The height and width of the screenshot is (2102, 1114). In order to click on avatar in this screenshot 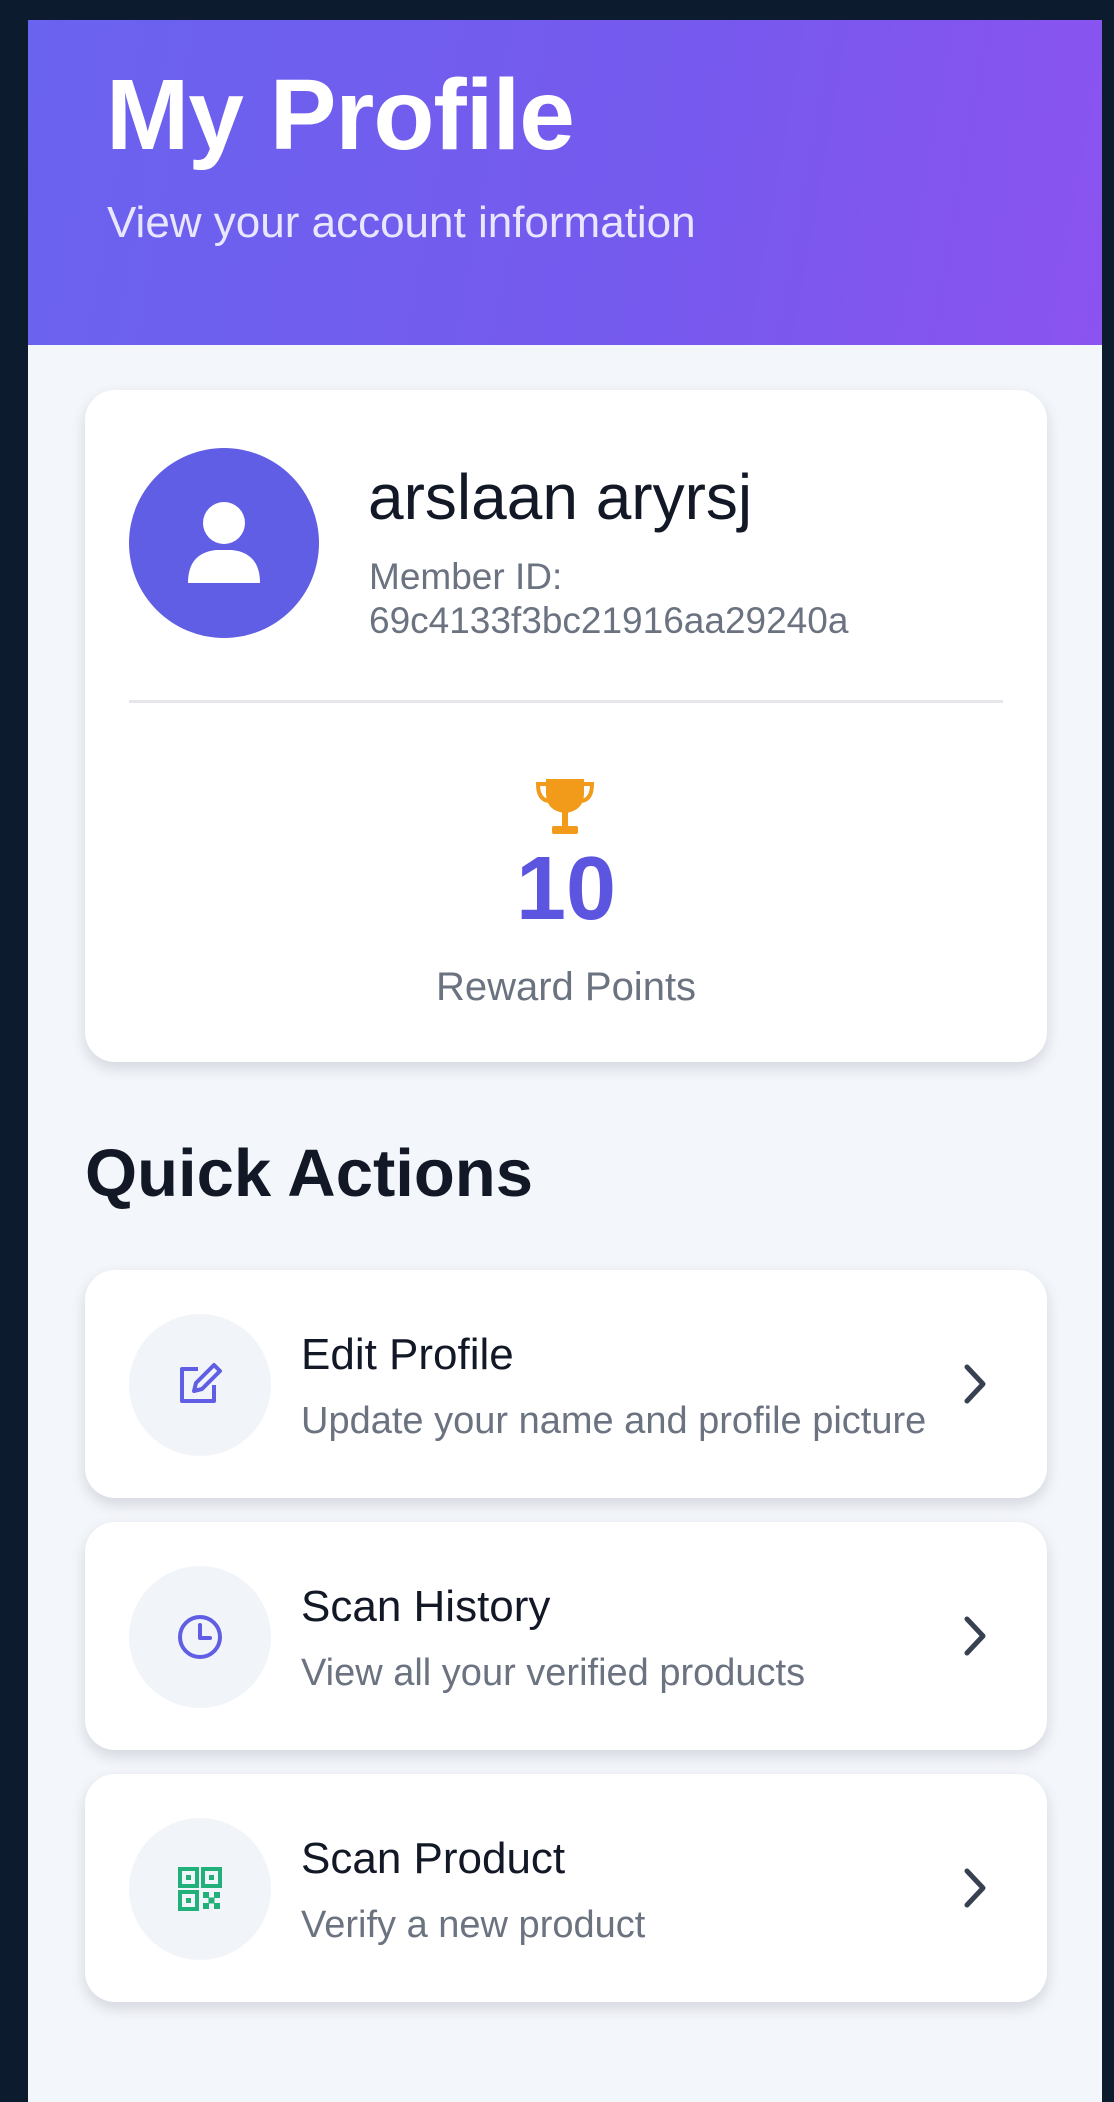, I will do `click(224, 543)`.